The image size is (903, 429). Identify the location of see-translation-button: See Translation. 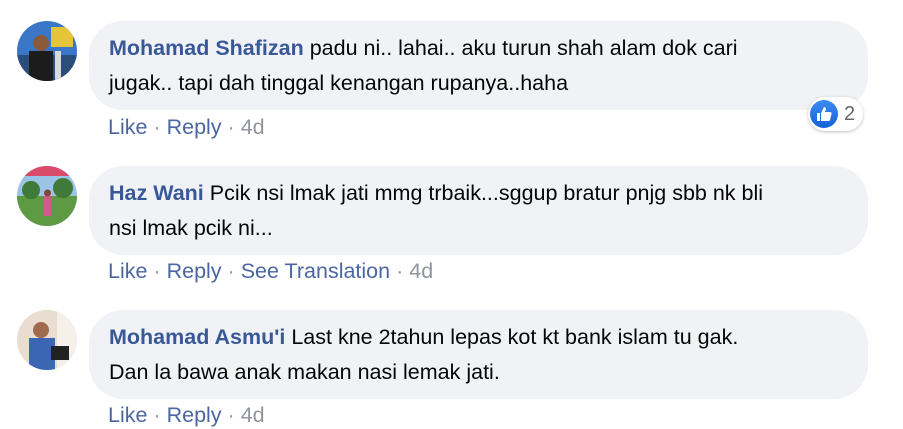
(315, 271).